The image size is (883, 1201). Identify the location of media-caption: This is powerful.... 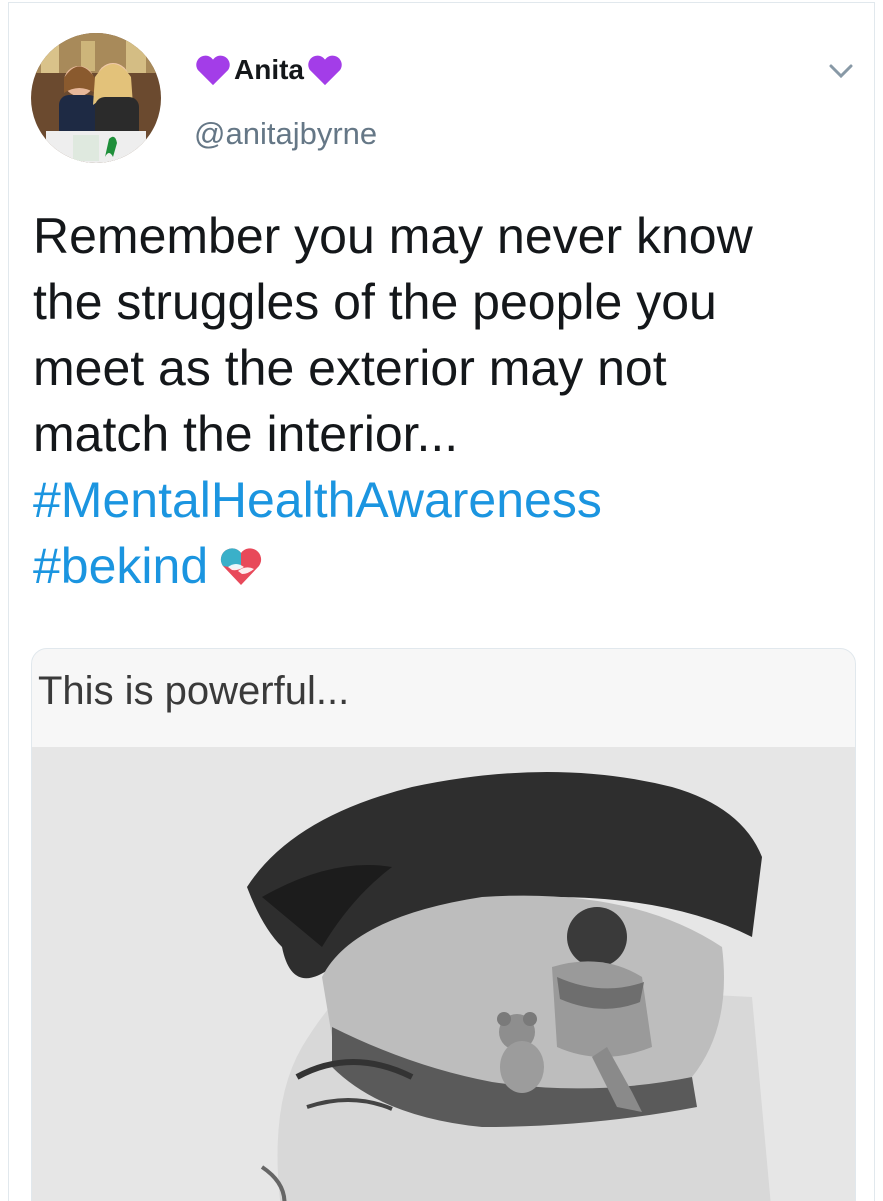
(194, 691).